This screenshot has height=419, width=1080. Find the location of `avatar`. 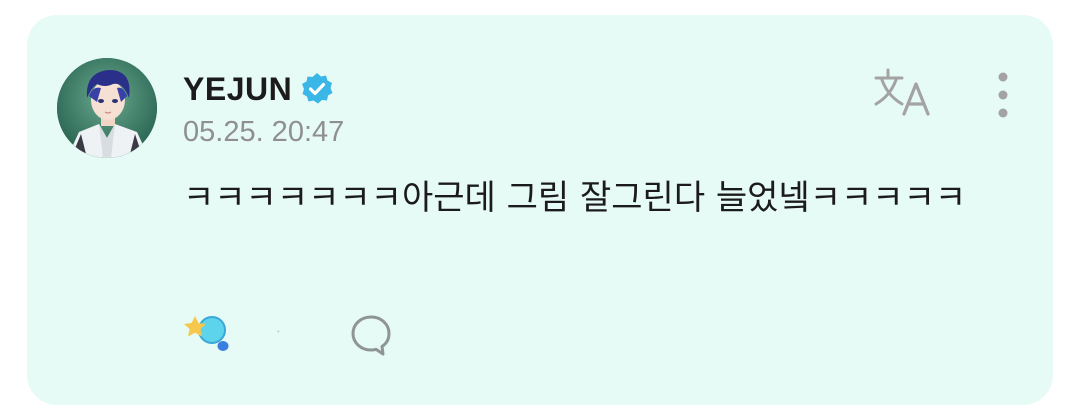

avatar is located at coordinates (107, 108).